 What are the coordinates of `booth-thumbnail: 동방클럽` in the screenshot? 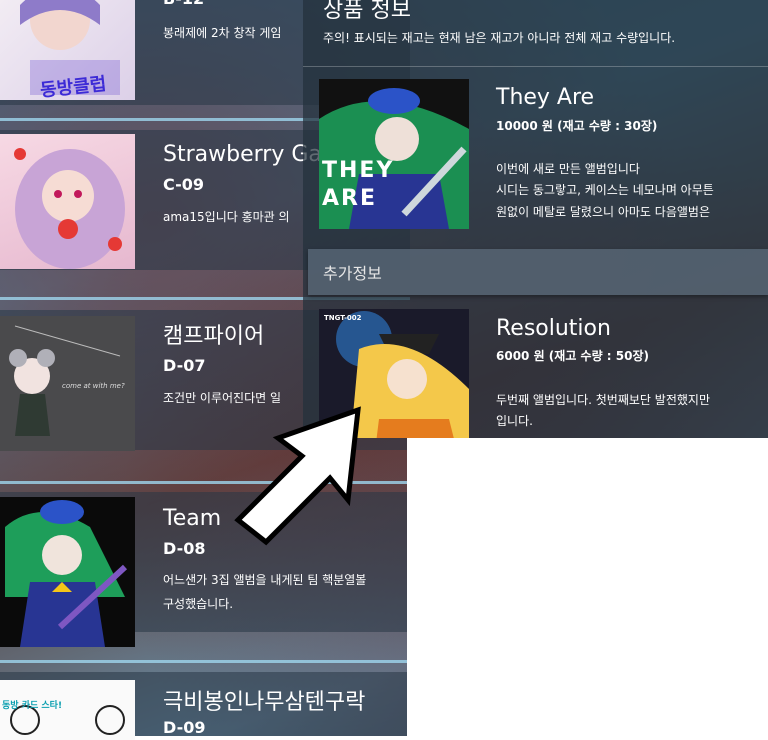 It's located at (67, 50).